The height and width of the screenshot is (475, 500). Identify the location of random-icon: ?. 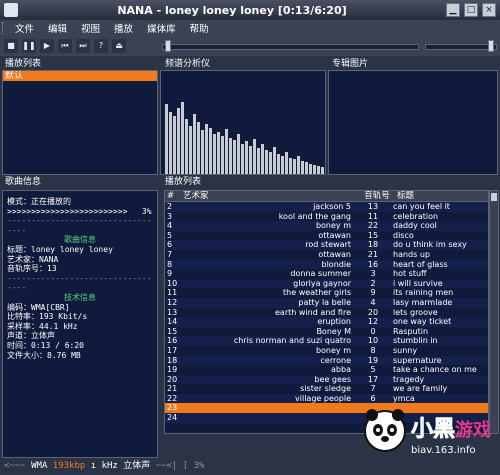
(101, 46).